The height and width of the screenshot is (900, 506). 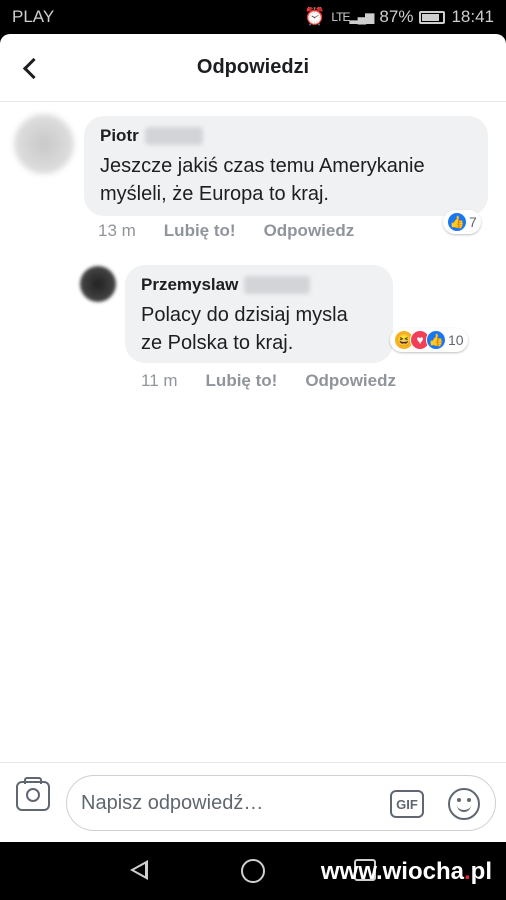 I want to click on reply-input-wrapper: GIF, so click(x=281, y=803).